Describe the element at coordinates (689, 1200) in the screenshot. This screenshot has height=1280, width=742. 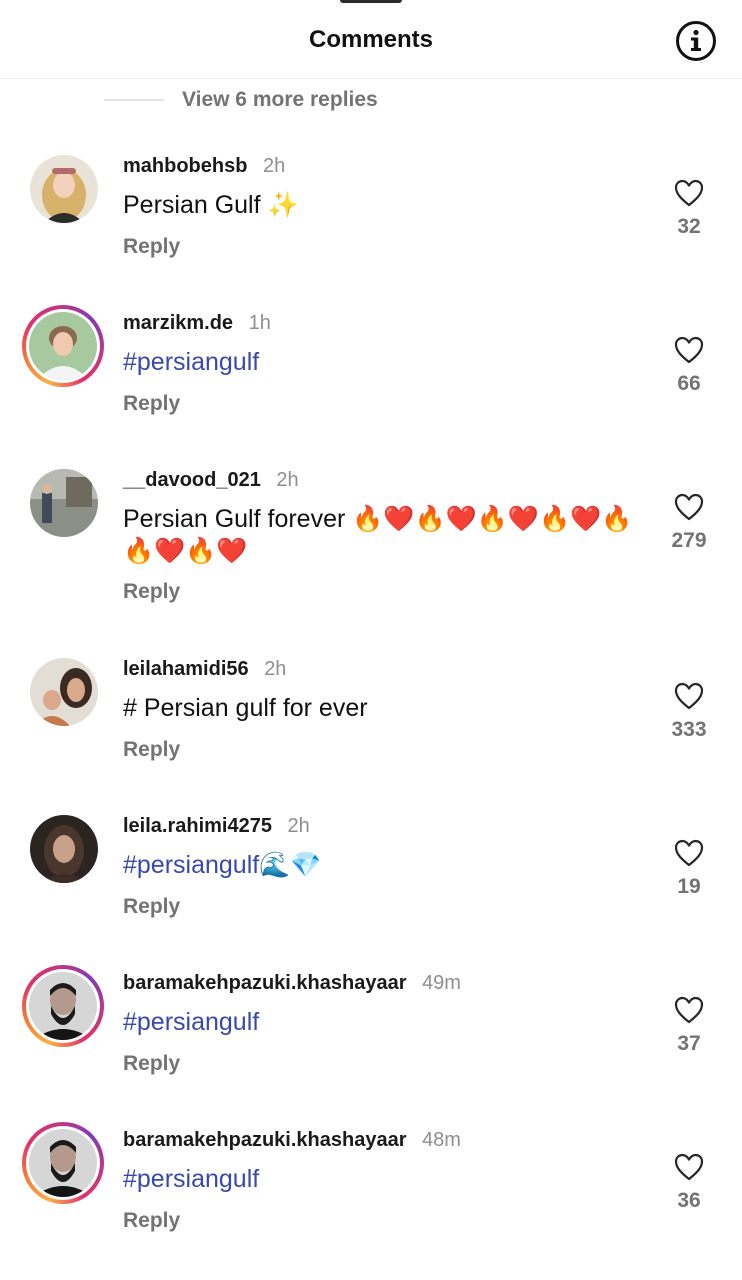
I see `like-count: 36` at that location.